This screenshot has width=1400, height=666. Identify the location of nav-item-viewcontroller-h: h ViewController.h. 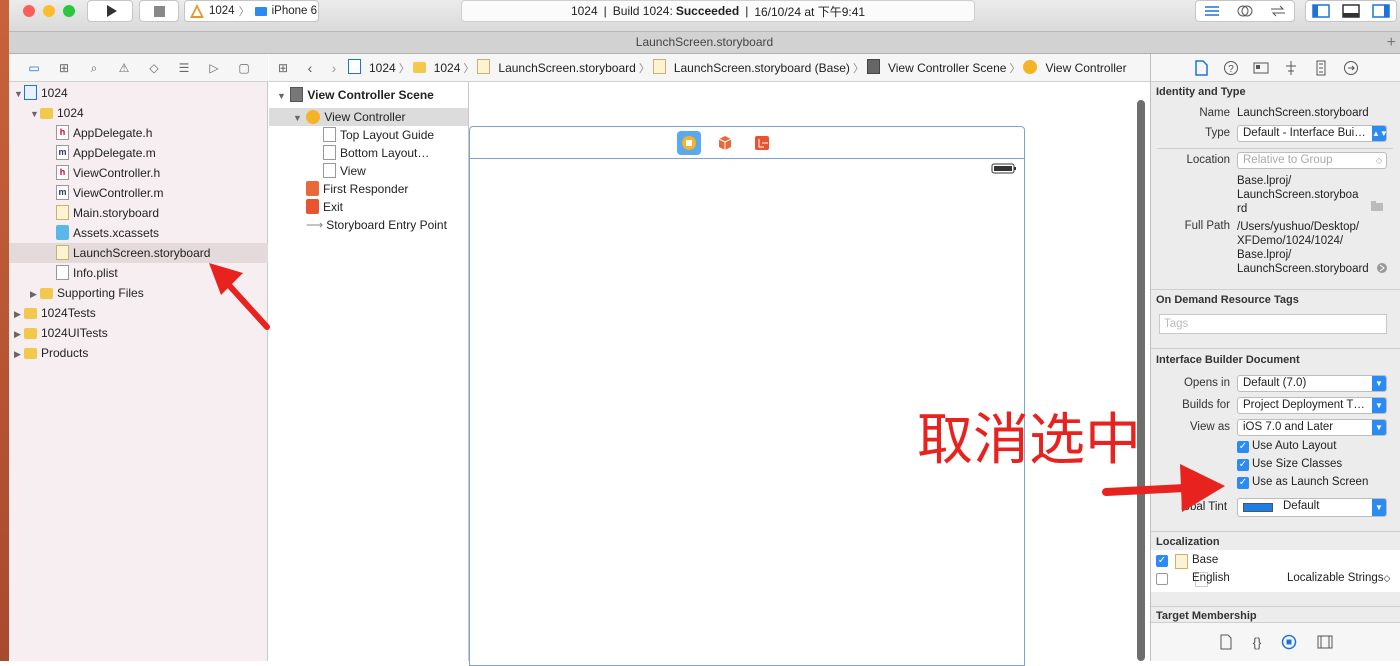
(138, 173).